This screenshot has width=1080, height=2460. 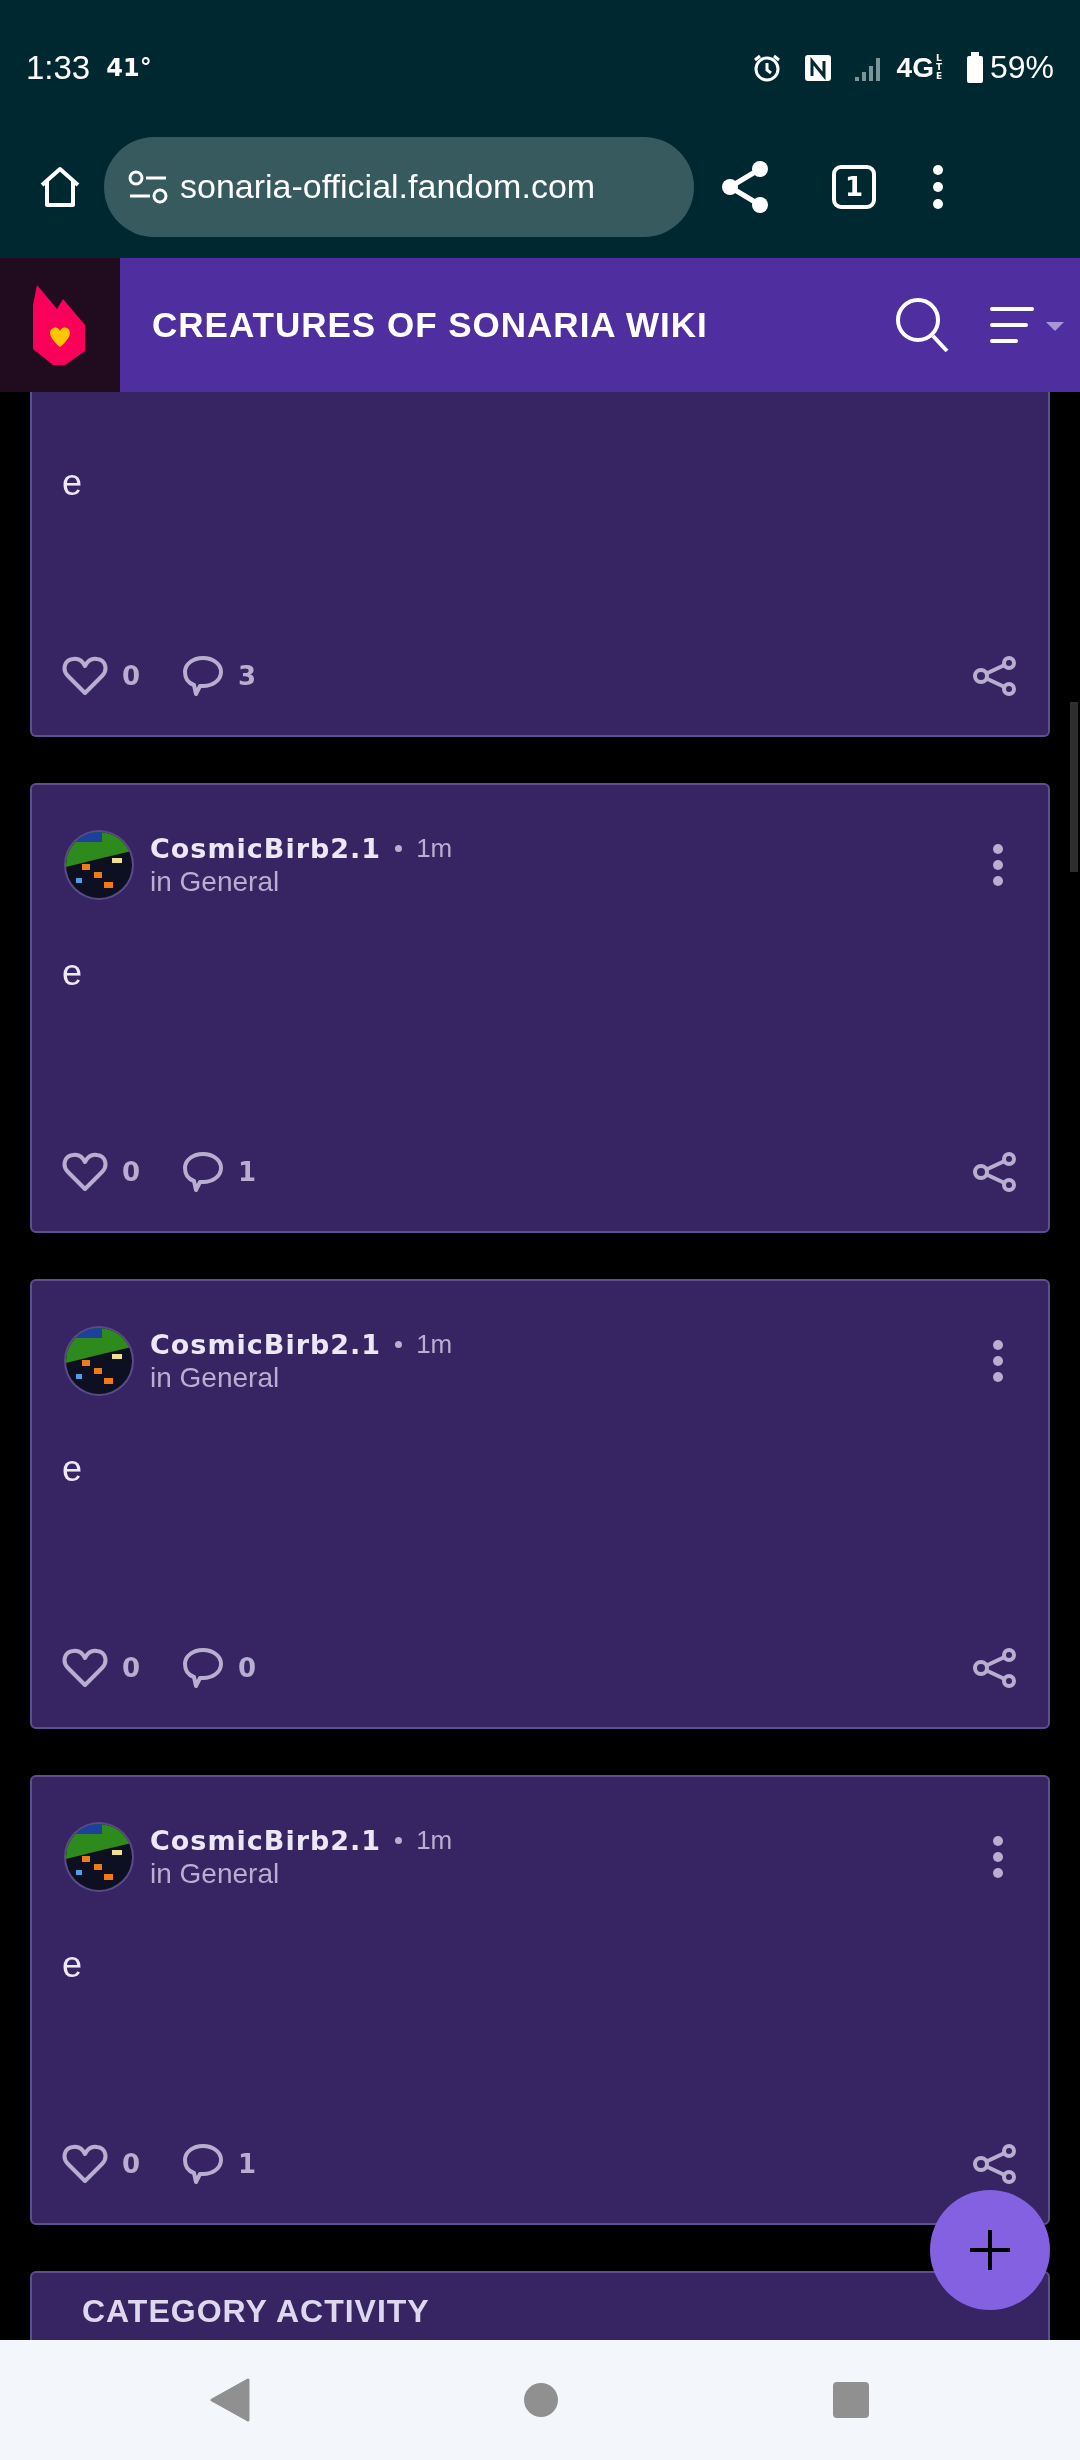 What do you see at coordinates (1074, 787) in the screenshot?
I see `scrollbar` at bounding box center [1074, 787].